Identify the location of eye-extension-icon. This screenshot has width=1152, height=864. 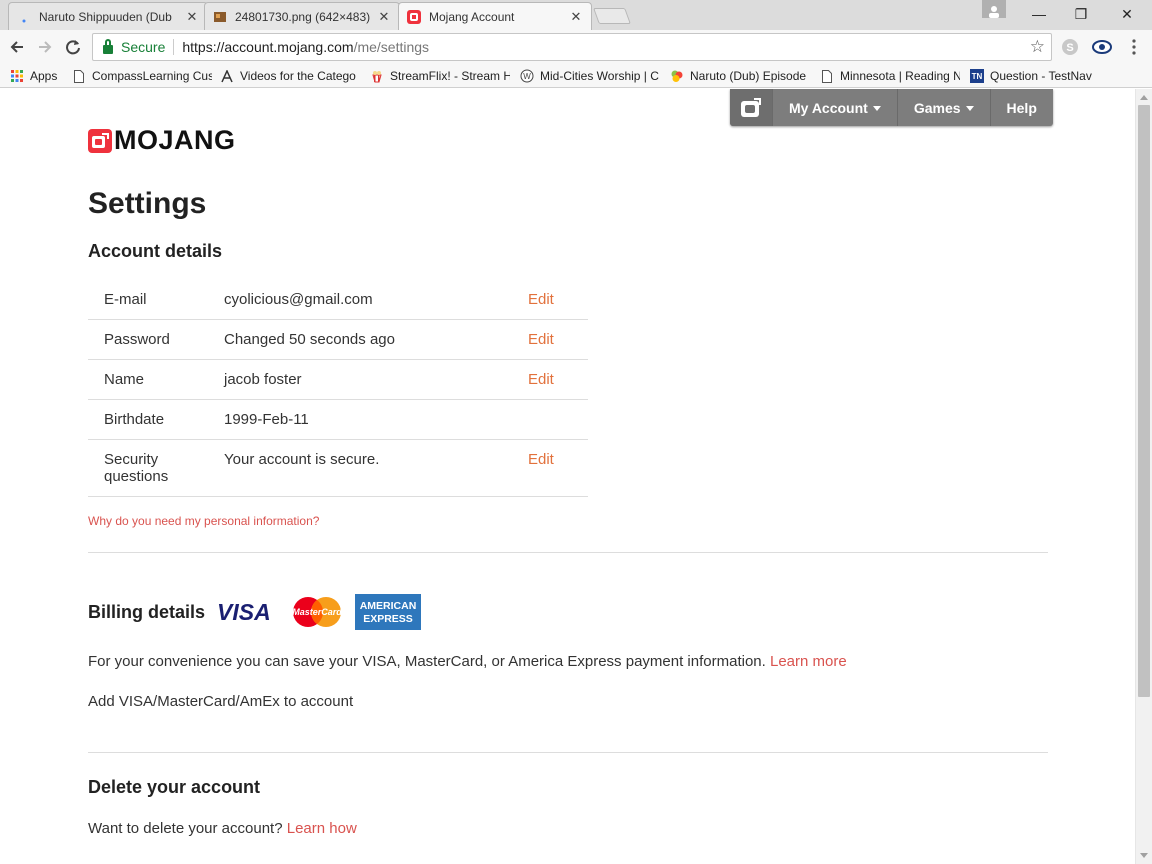
(1102, 47).